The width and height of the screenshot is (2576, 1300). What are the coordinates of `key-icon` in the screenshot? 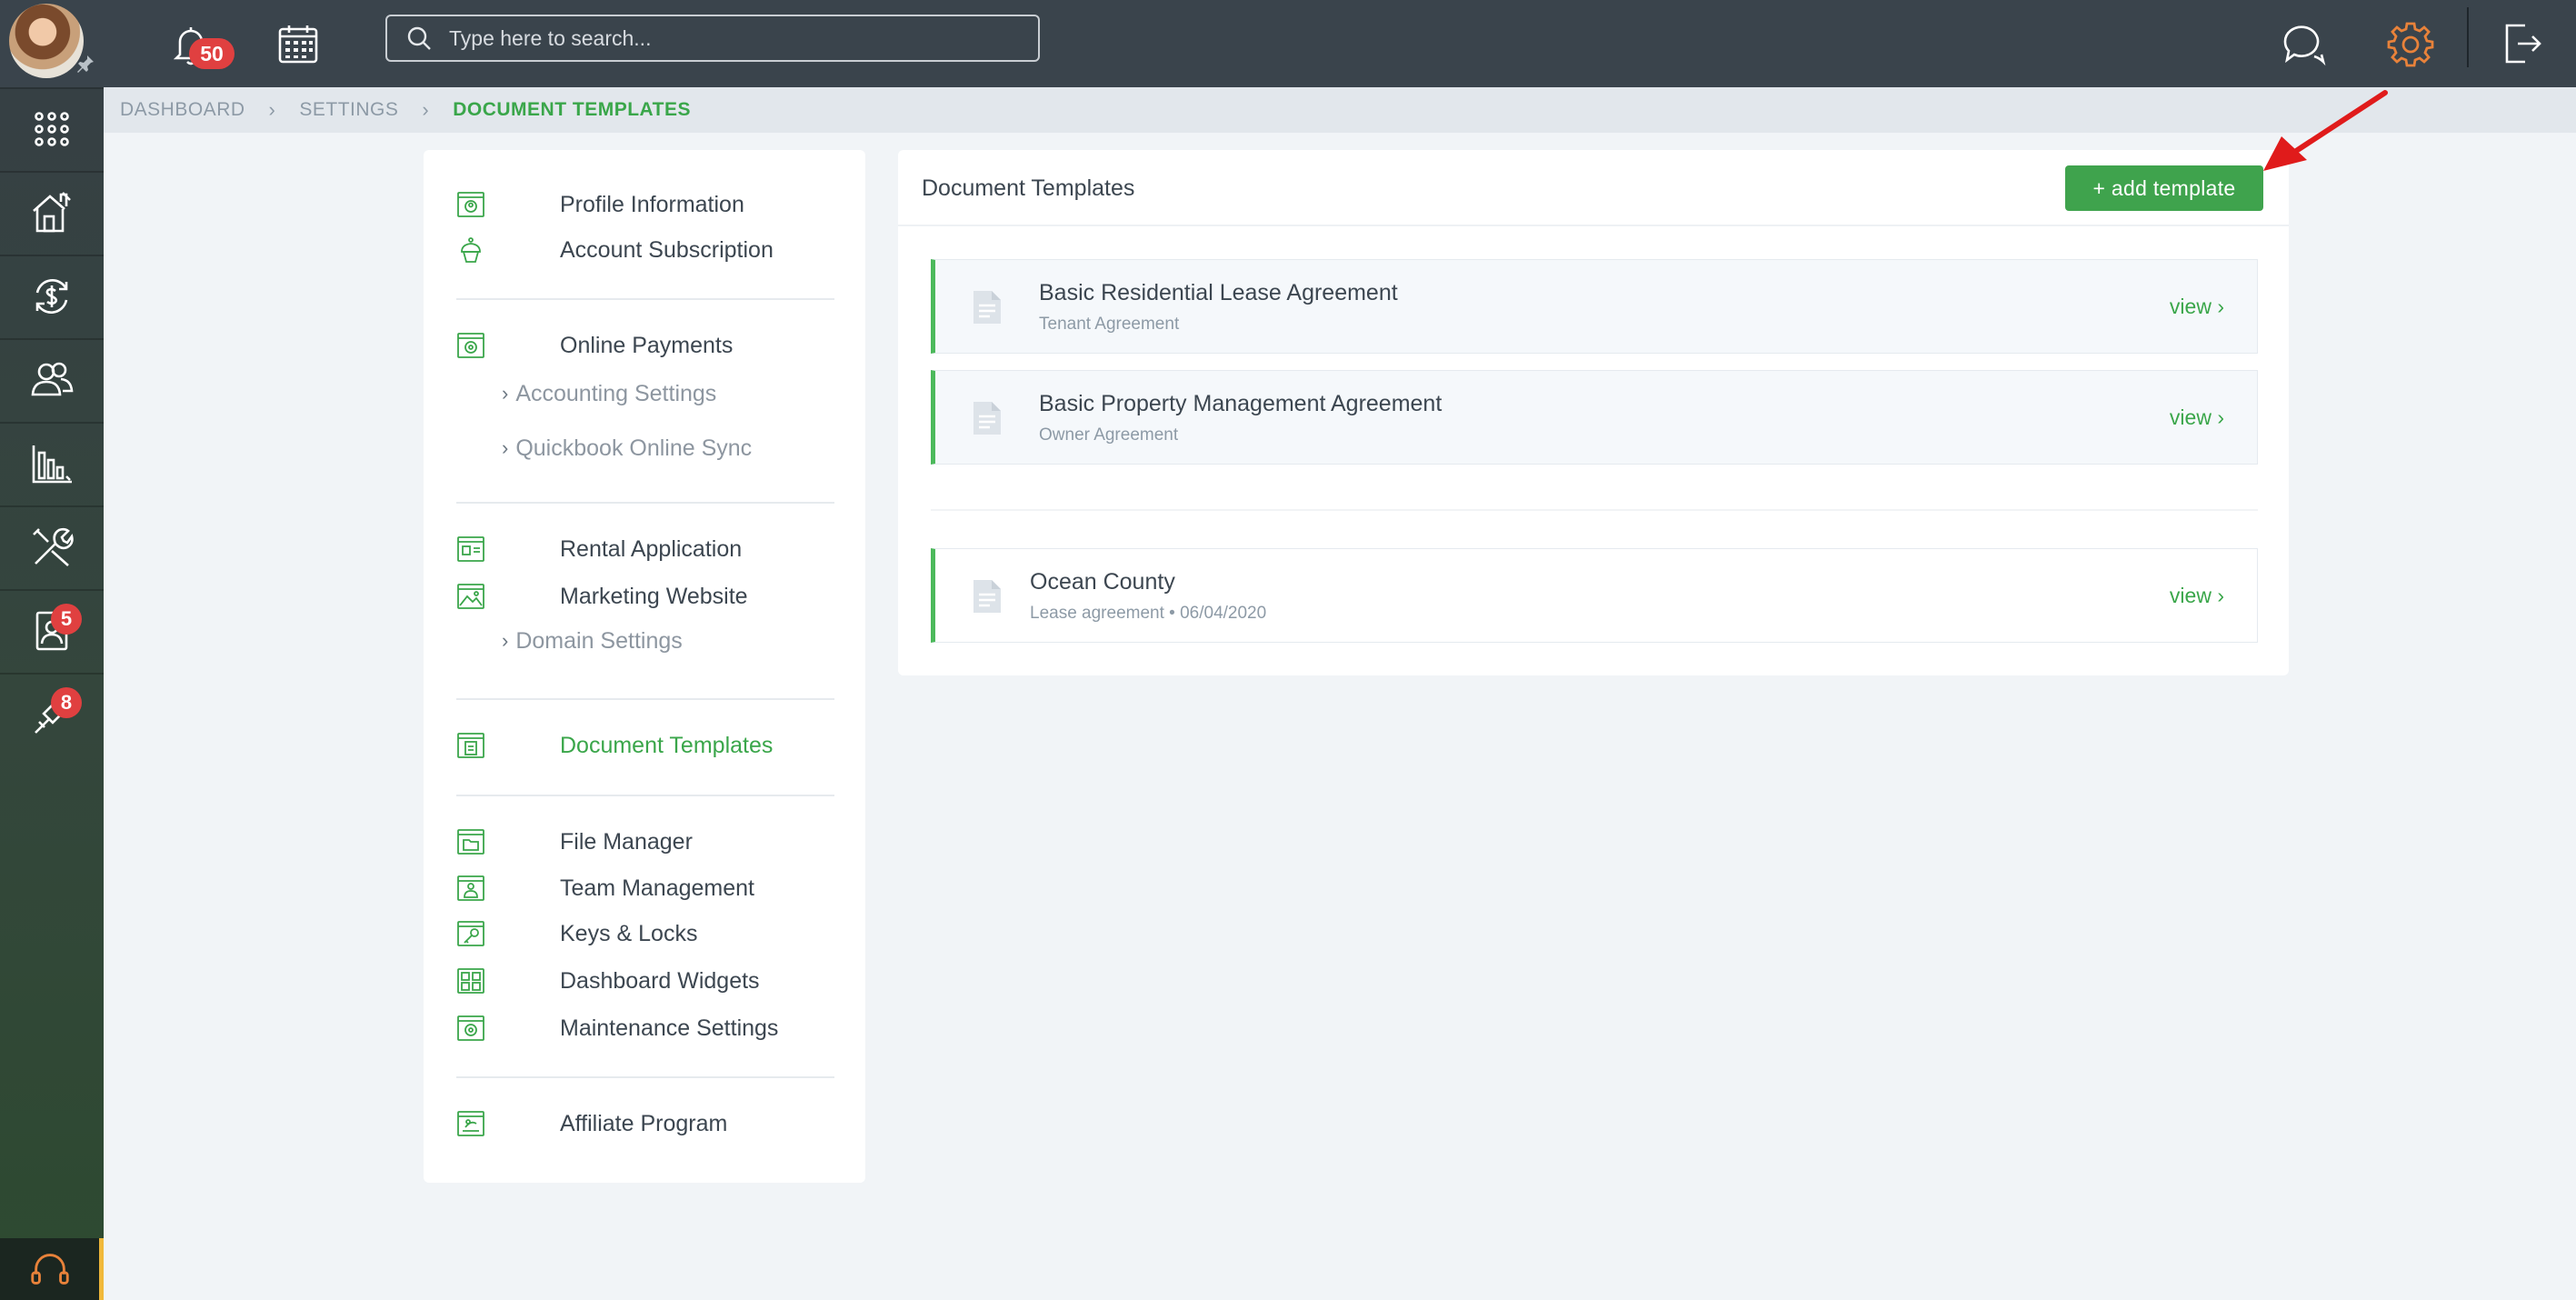 It's located at (470, 934).